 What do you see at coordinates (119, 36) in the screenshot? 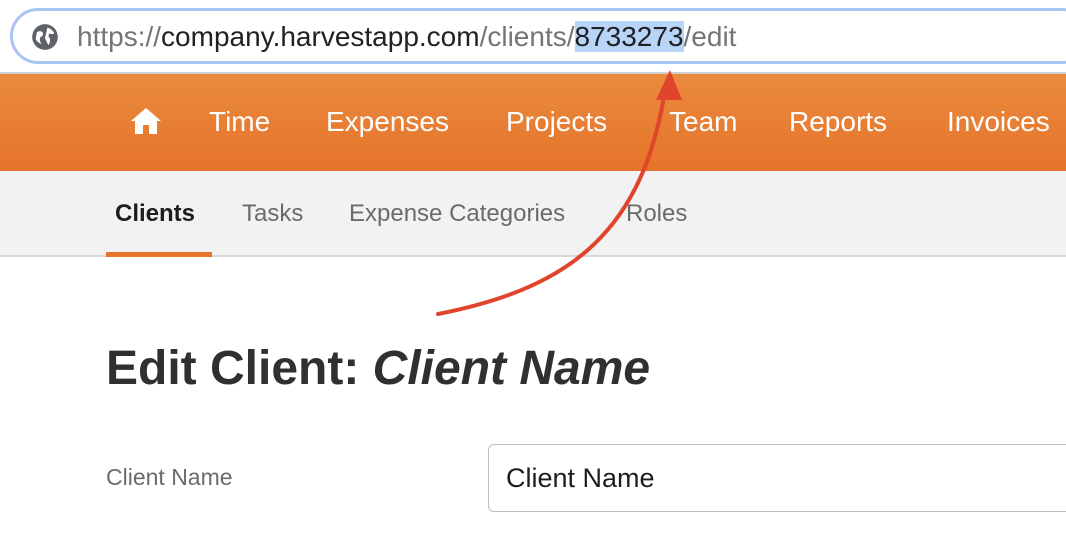
I see `url-prefix: https://` at bounding box center [119, 36].